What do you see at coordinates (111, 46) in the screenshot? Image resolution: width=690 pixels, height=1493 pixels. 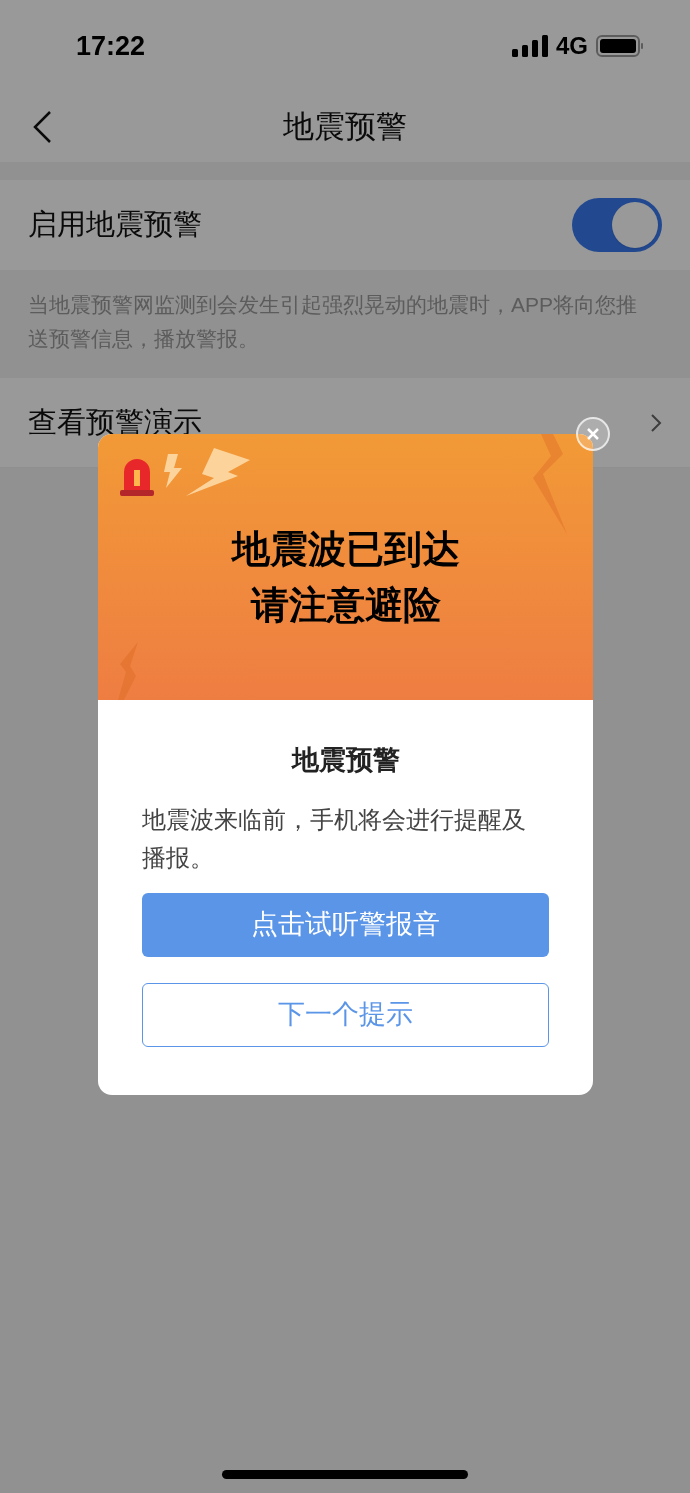 I see `status-time: 17:22` at bounding box center [111, 46].